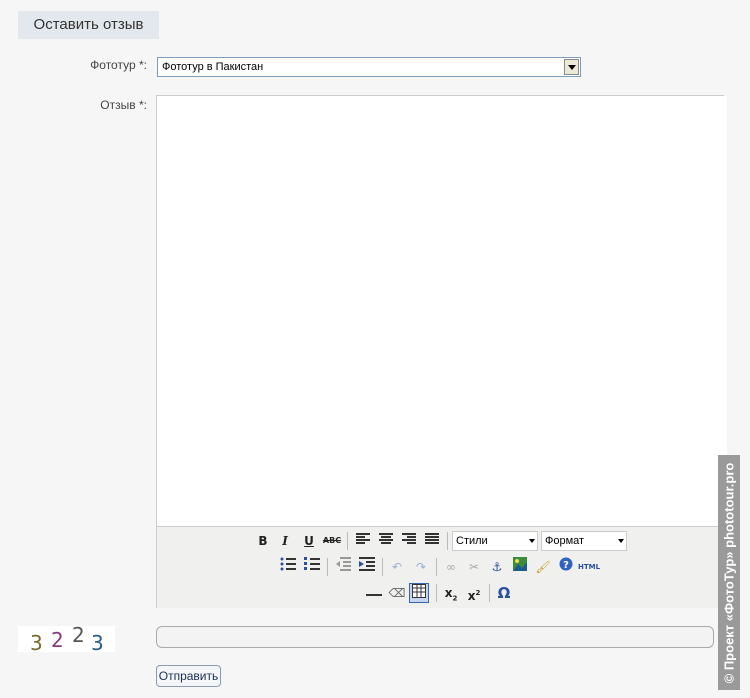 The width and height of the screenshot is (750, 698). I want to click on review-label: Отзыв *:, so click(93, 105).